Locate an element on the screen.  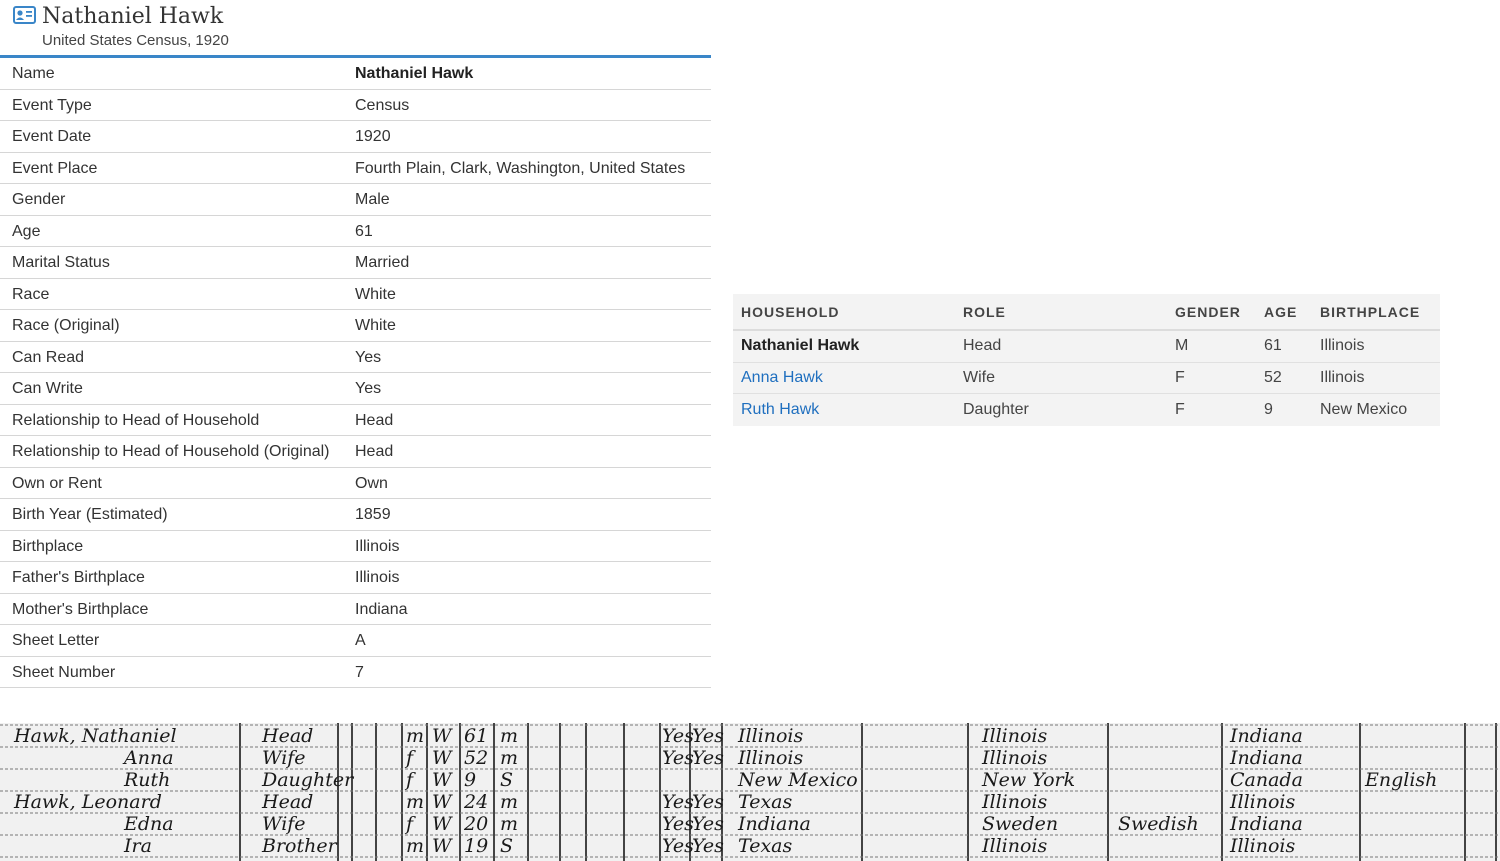
scan-age: 61 is located at coordinates (476, 736).